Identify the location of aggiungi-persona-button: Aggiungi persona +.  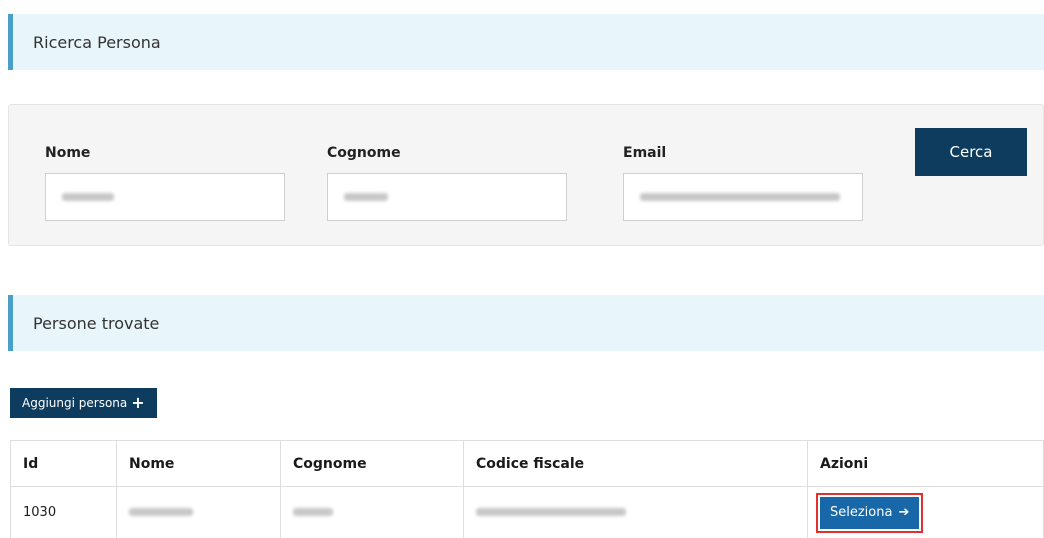
(83, 403).